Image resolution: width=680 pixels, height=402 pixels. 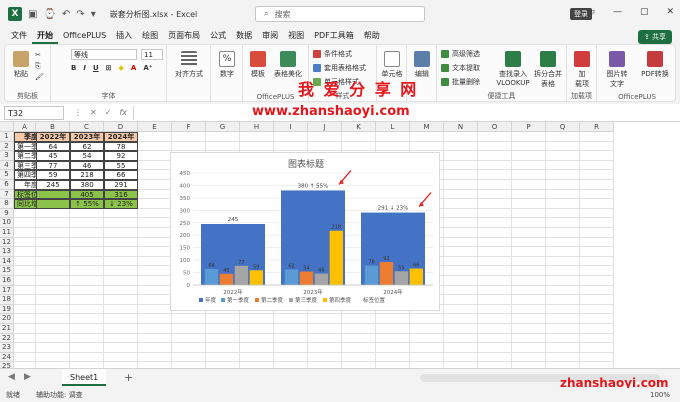 What do you see at coordinates (84, 377) in the screenshot?
I see `sheet-tab: Sheet1` at bounding box center [84, 377].